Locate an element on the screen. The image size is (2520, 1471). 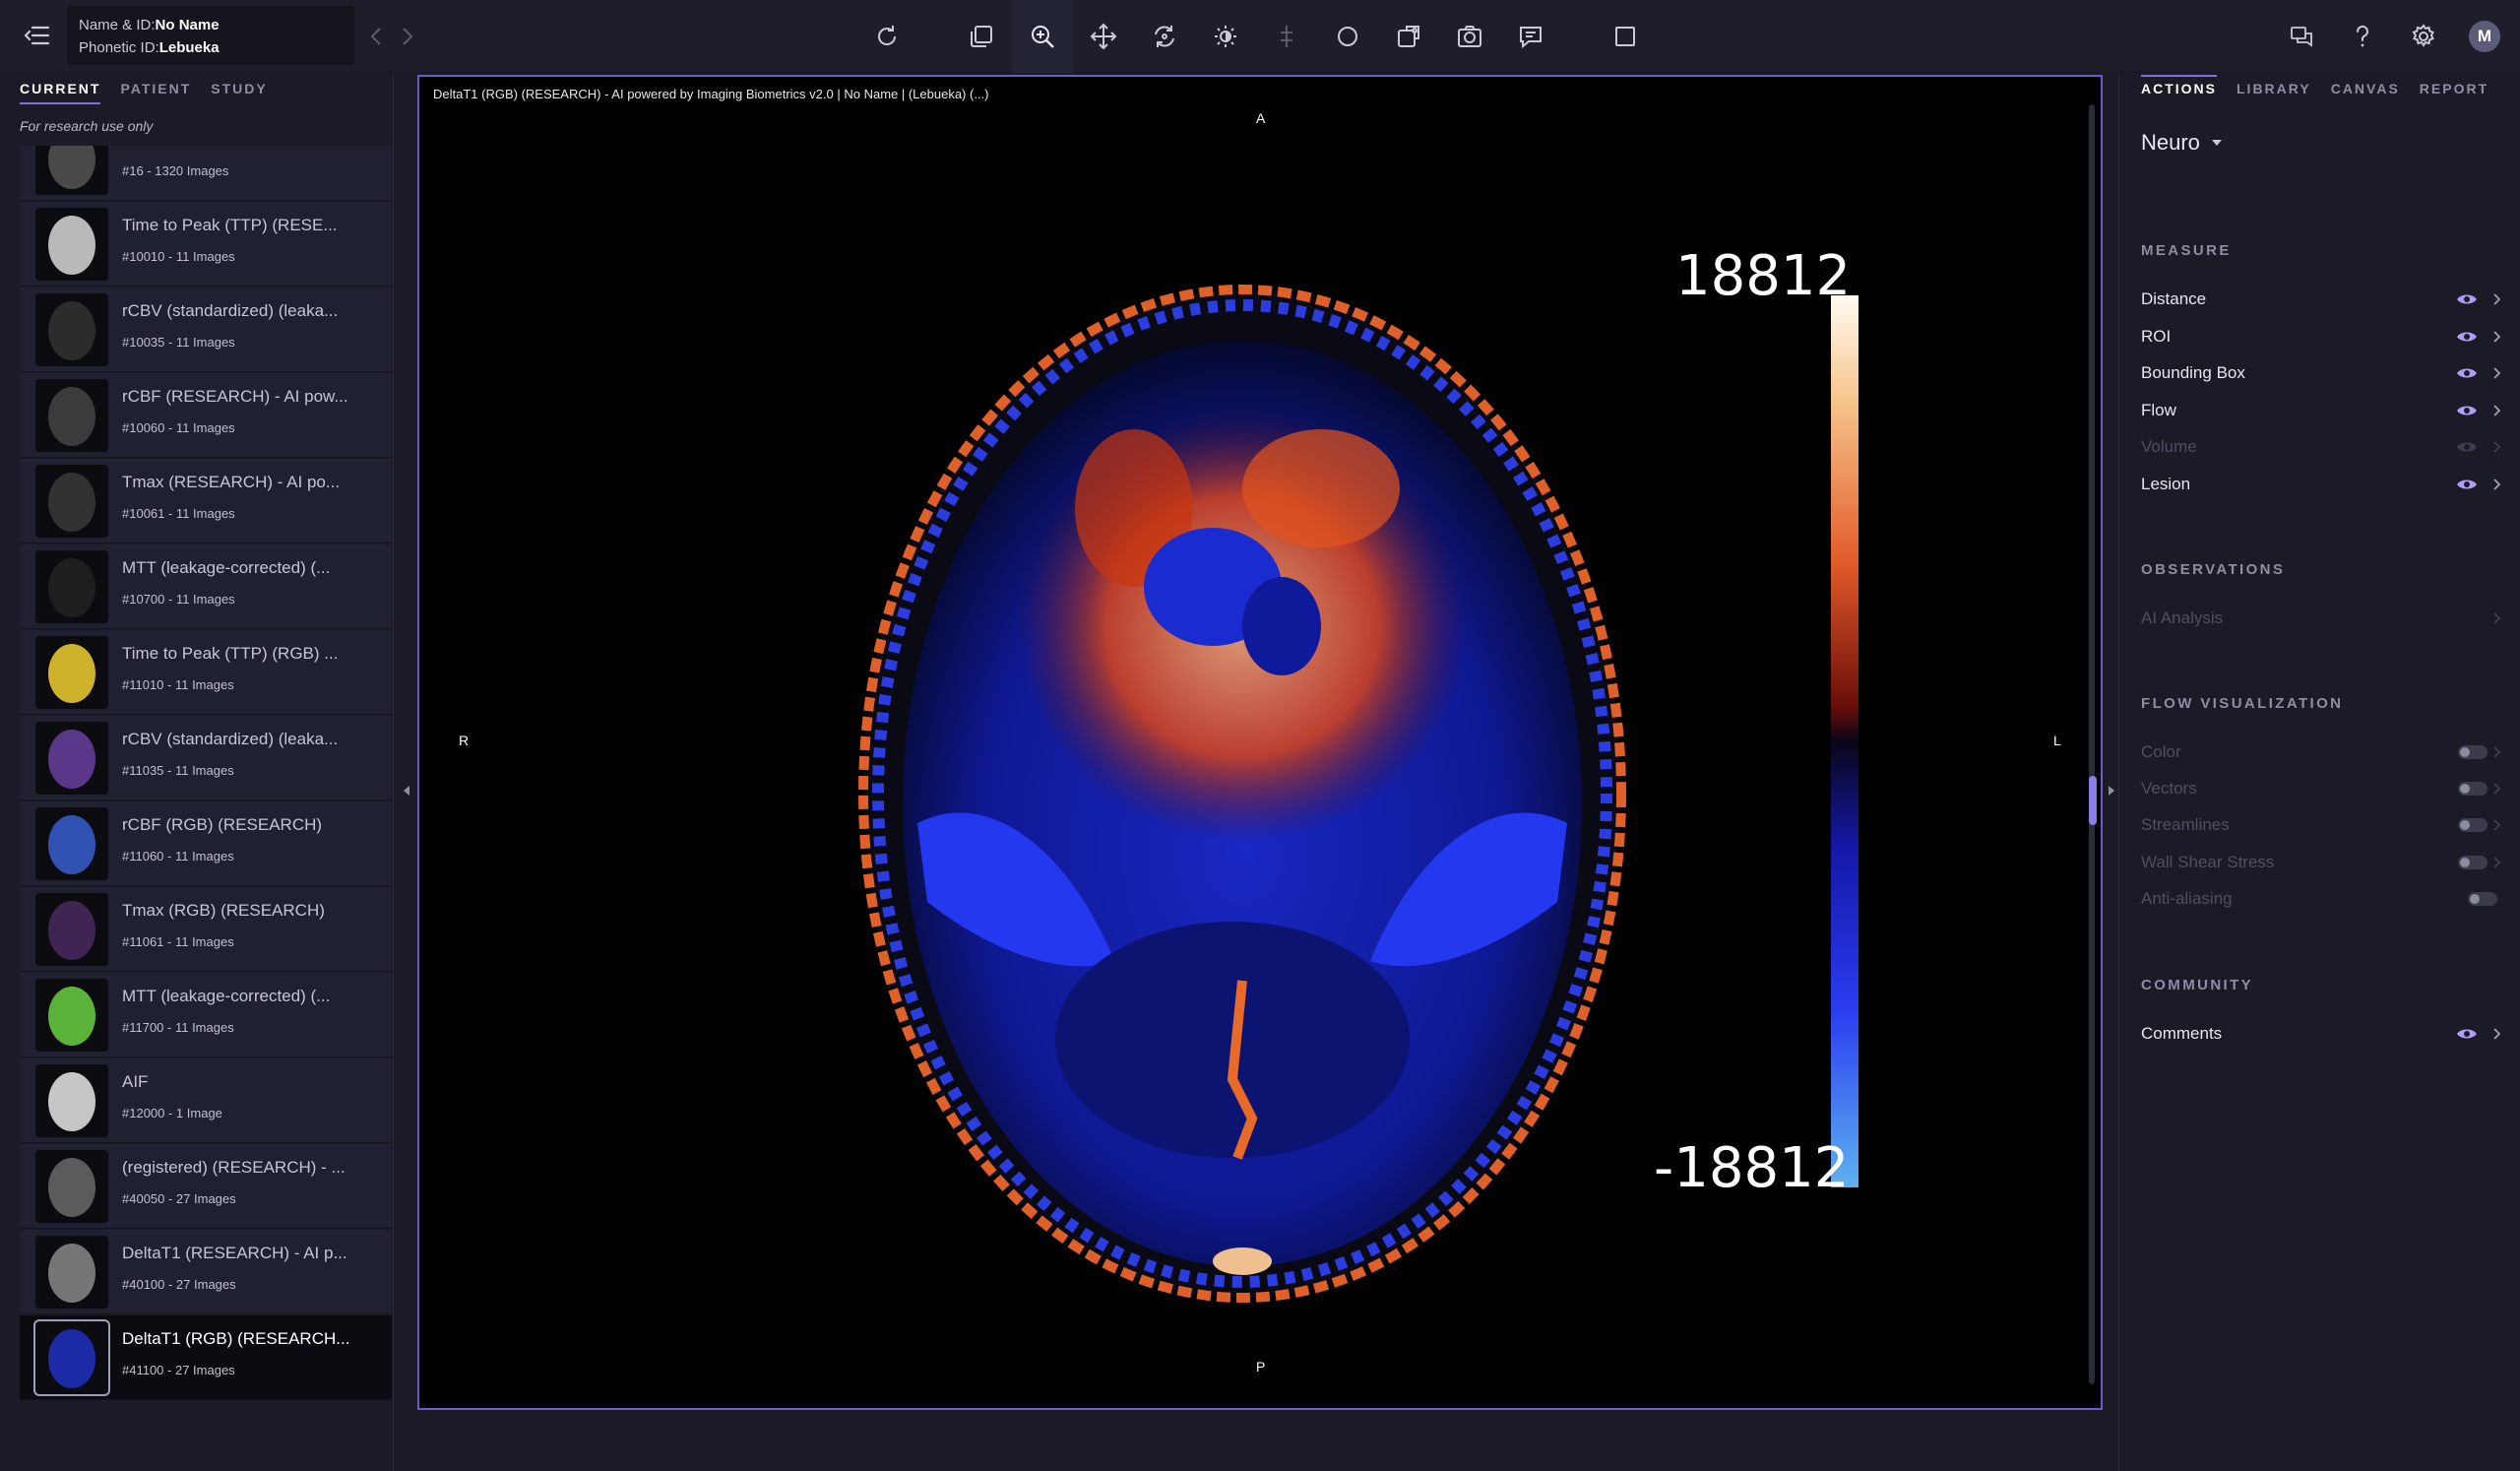
annotation-tool is located at coordinates (1530, 36).